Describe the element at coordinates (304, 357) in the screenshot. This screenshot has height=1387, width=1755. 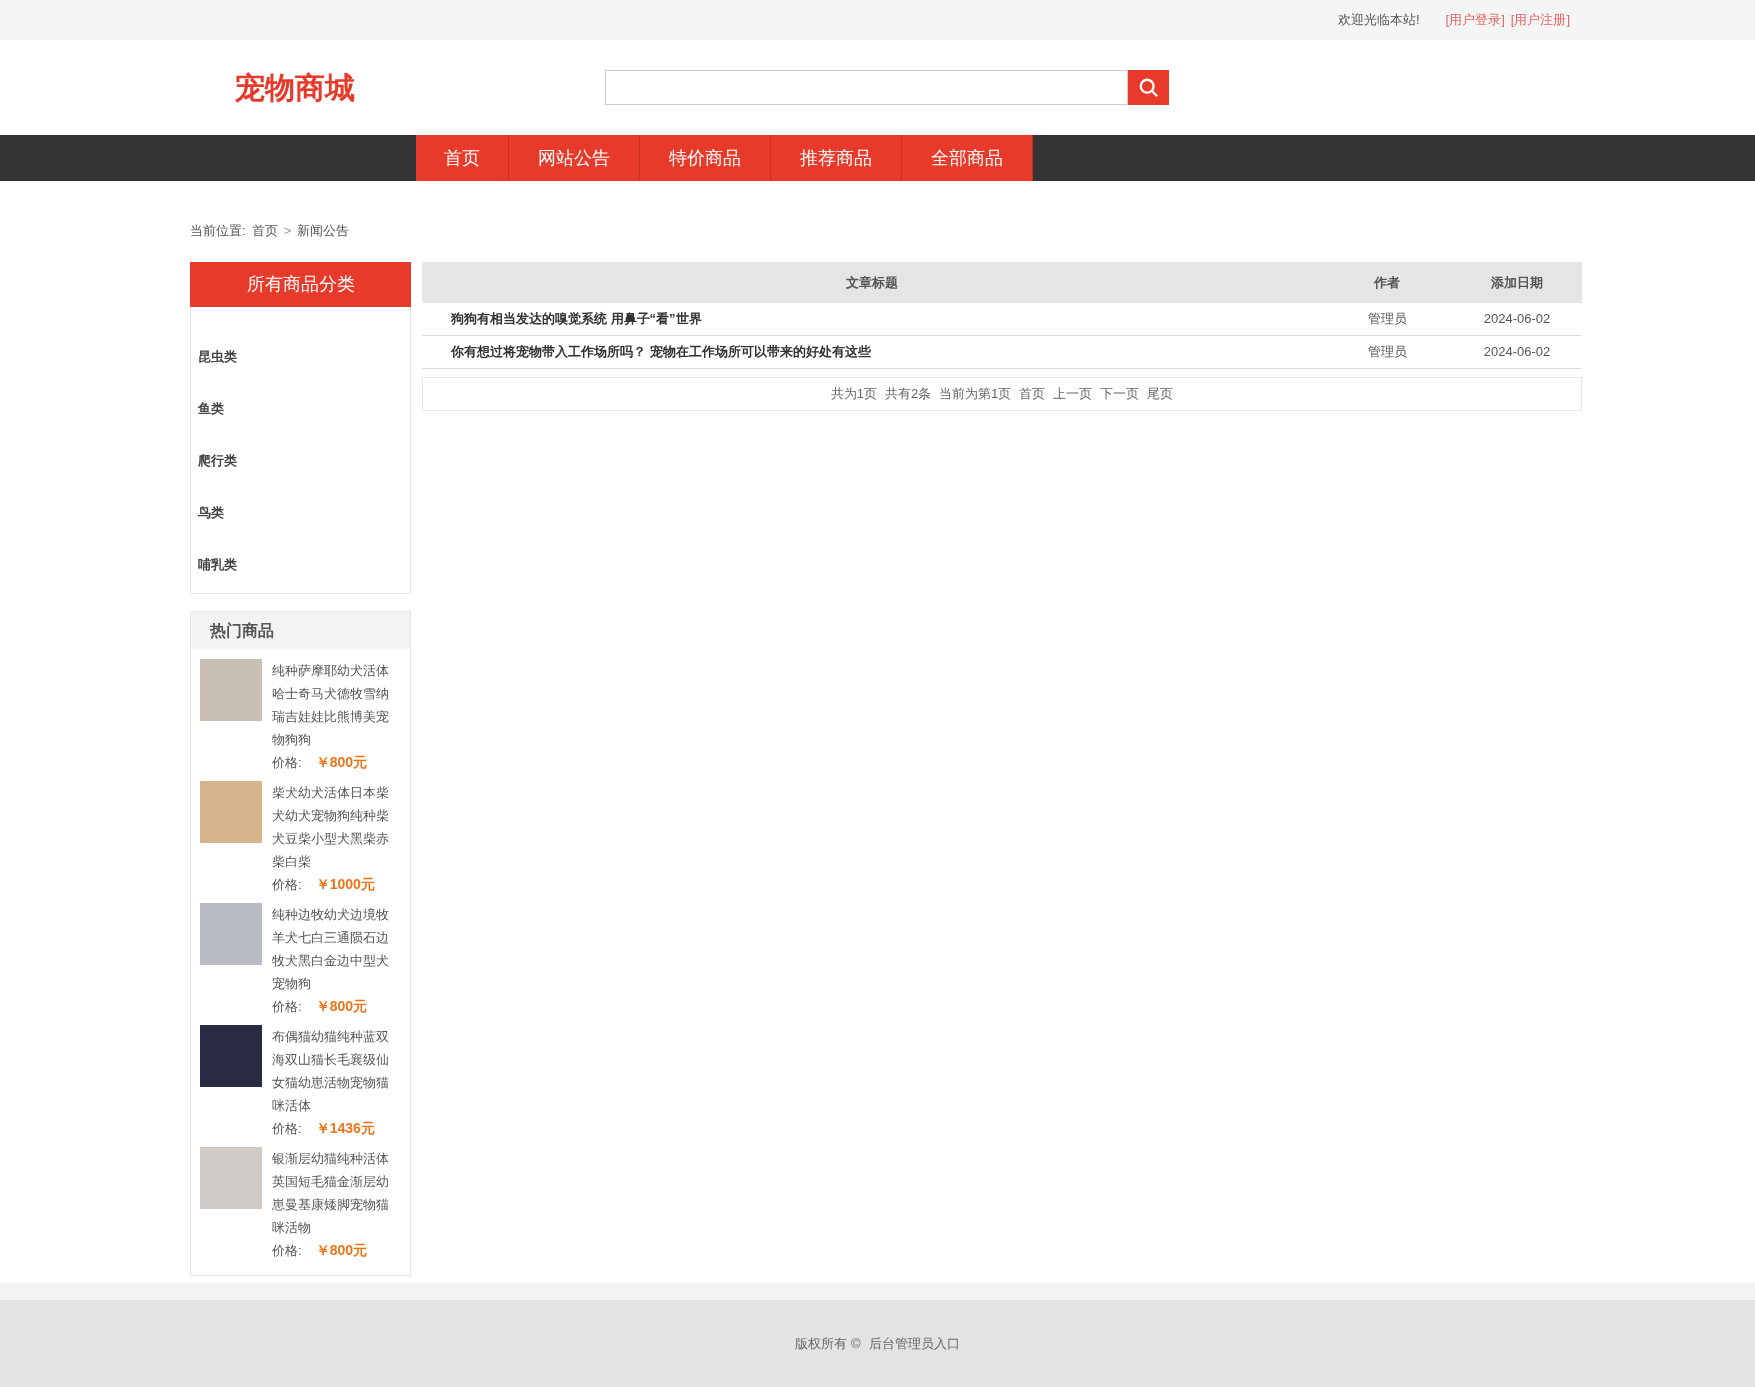
I see `category-link: 昆虫类` at that location.